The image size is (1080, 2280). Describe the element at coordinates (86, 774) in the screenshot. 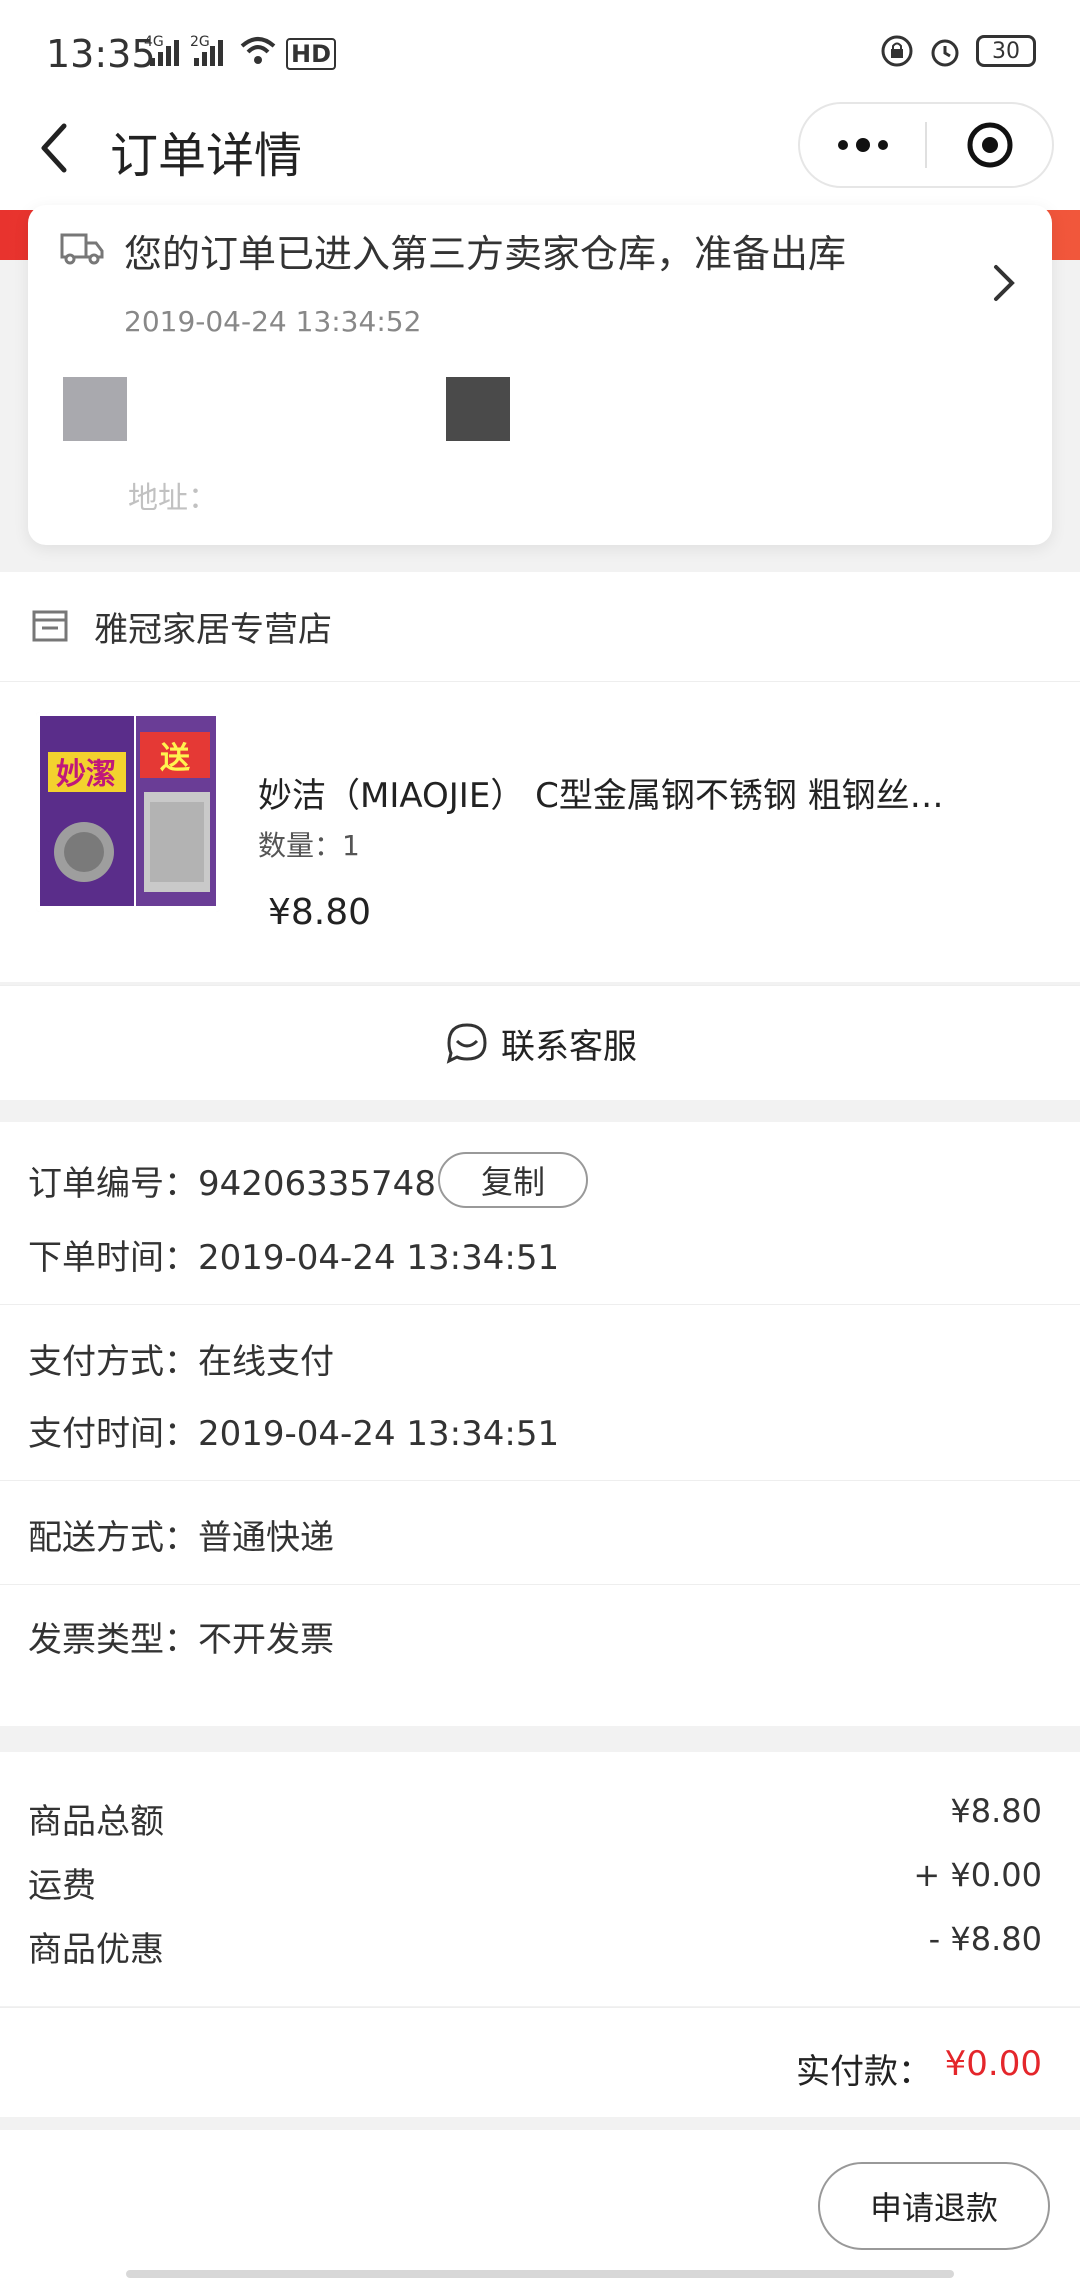

I see `product-brand-text: 妙潔` at that location.